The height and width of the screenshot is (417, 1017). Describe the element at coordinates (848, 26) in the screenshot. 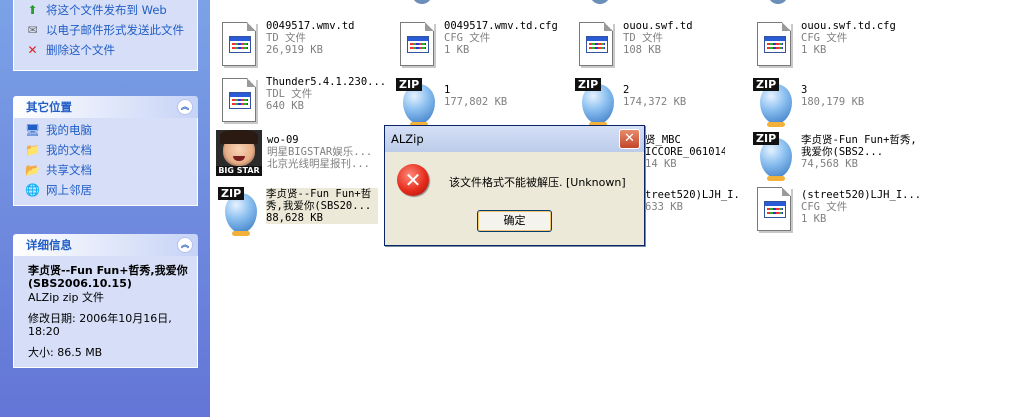

I see `file-name: ouou.swf.td.cfg` at that location.